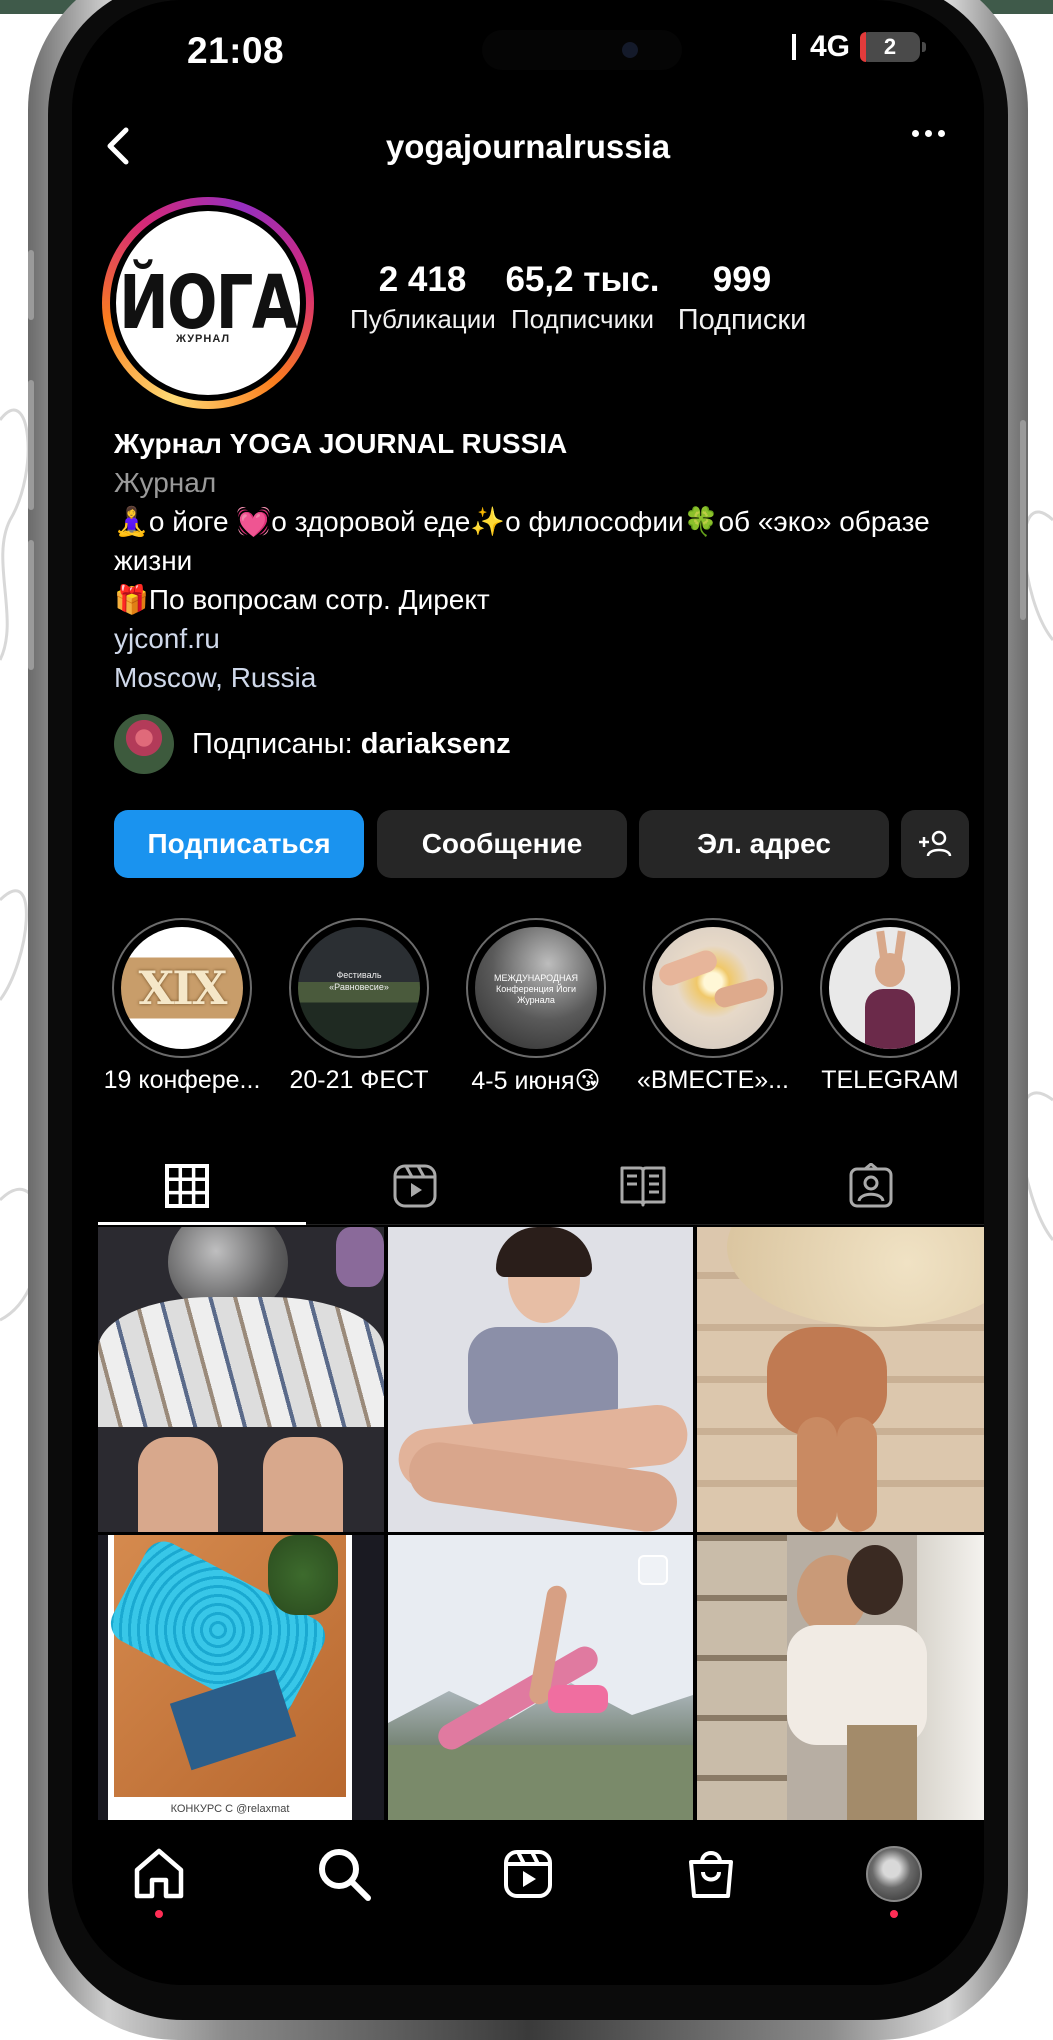 This screenshot has width=1053, height=2040. I want to click on profile-avatar, so click(894, 1874).